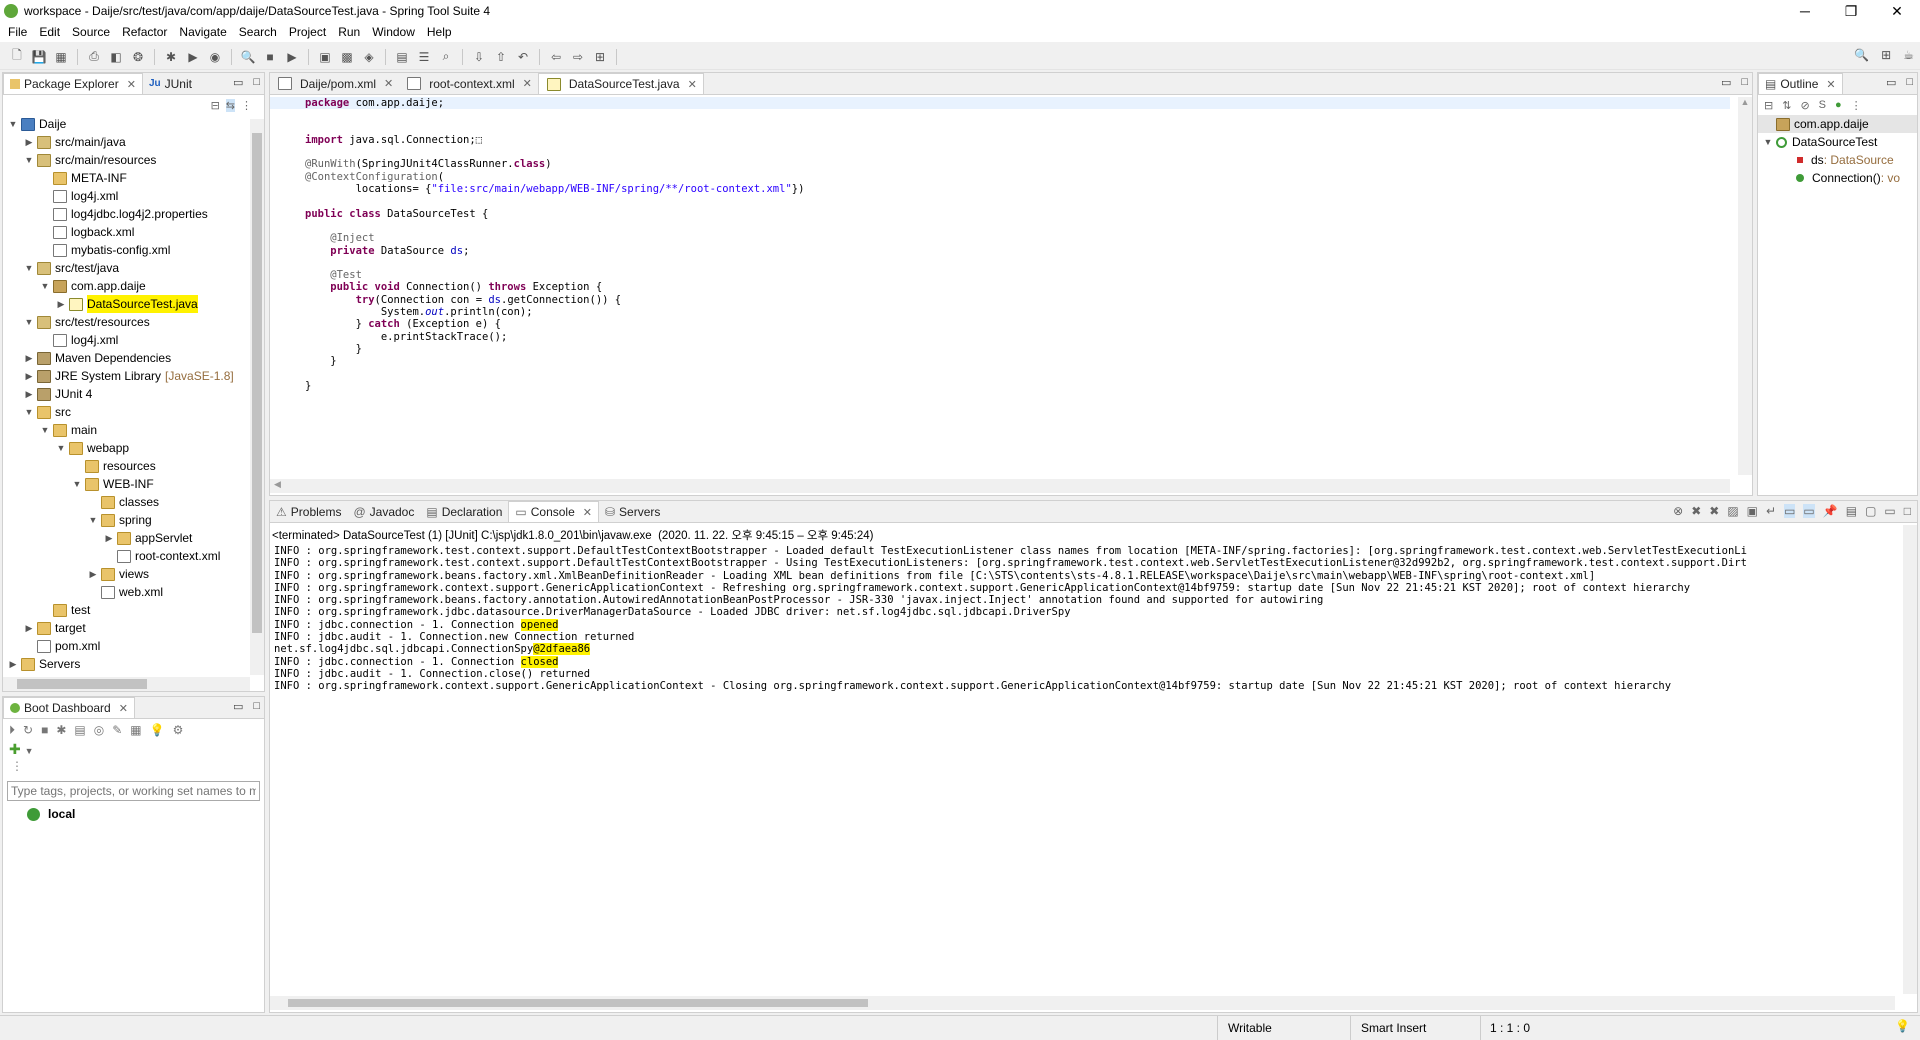  Describe the element at coordinates (135, 322) in the screenshot. I see `tree-item: ▼ src/test/resources` at that location.